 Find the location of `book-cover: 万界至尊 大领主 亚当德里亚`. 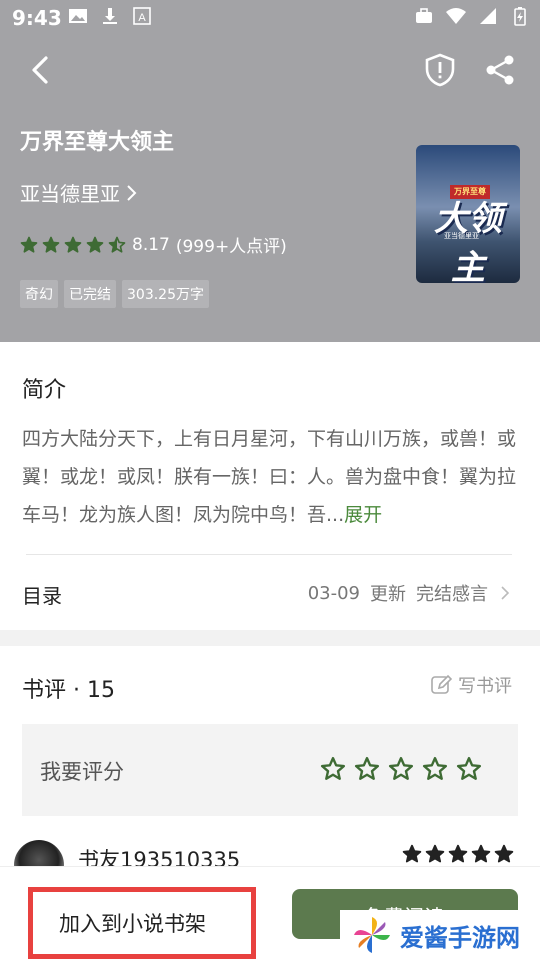

book-cover: 万界至尊 大领主 亚当德里亚 is located at coordinates (468, 214).